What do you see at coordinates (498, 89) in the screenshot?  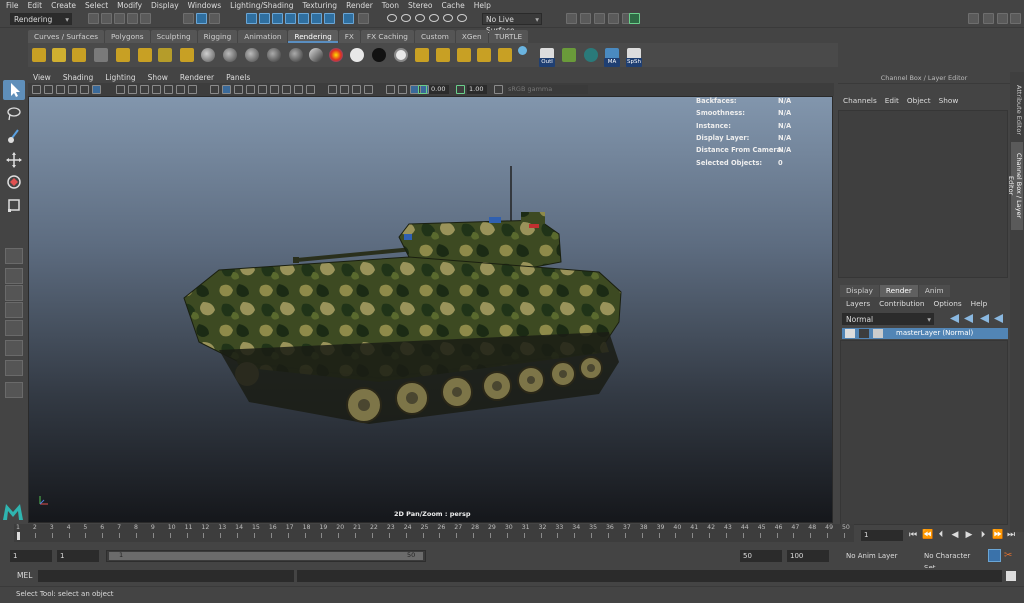 I see `view-transform-icon` at bounding box center [498, 89].